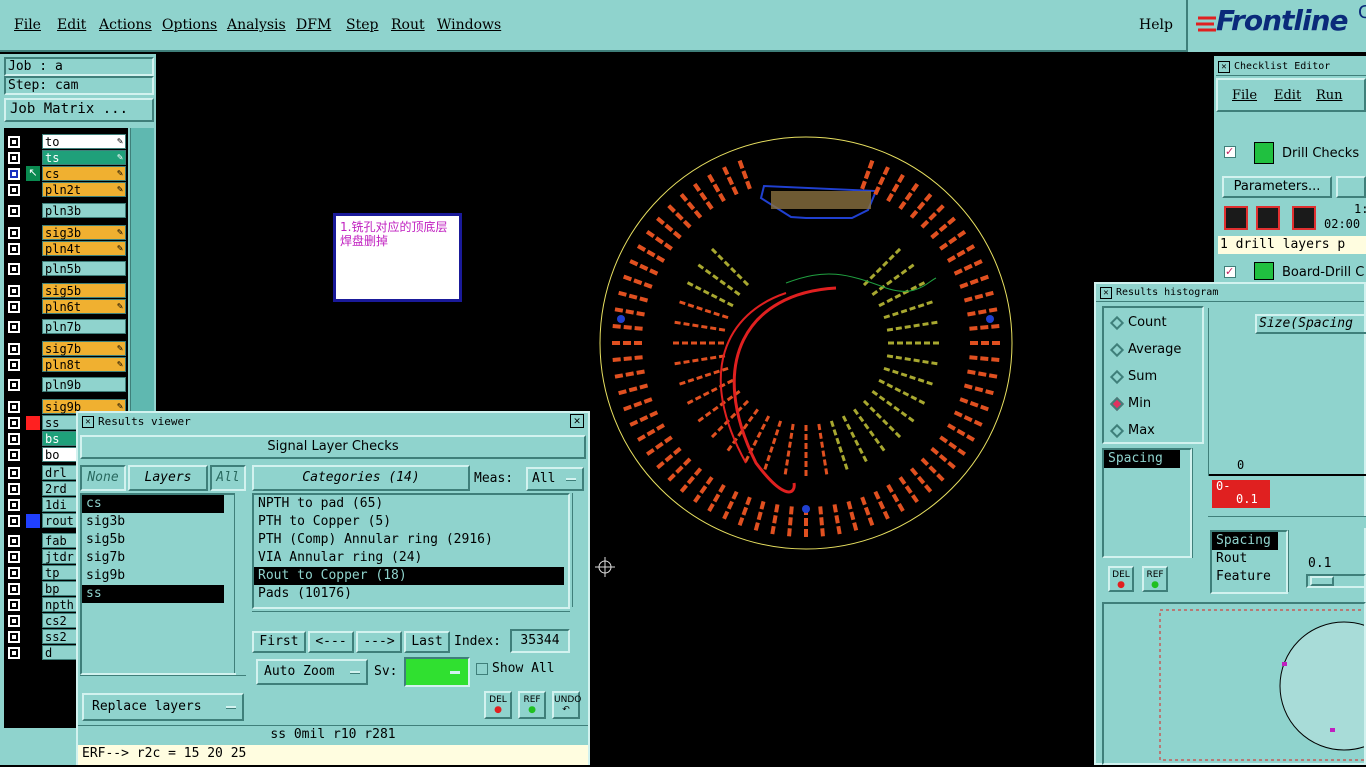 Image resolution: width=1366 pixels, height=767 pixels. Describe the element at coordinates (409, 576) in the screenshot. I see `category-item: Rout to Copper (18)` at that location.